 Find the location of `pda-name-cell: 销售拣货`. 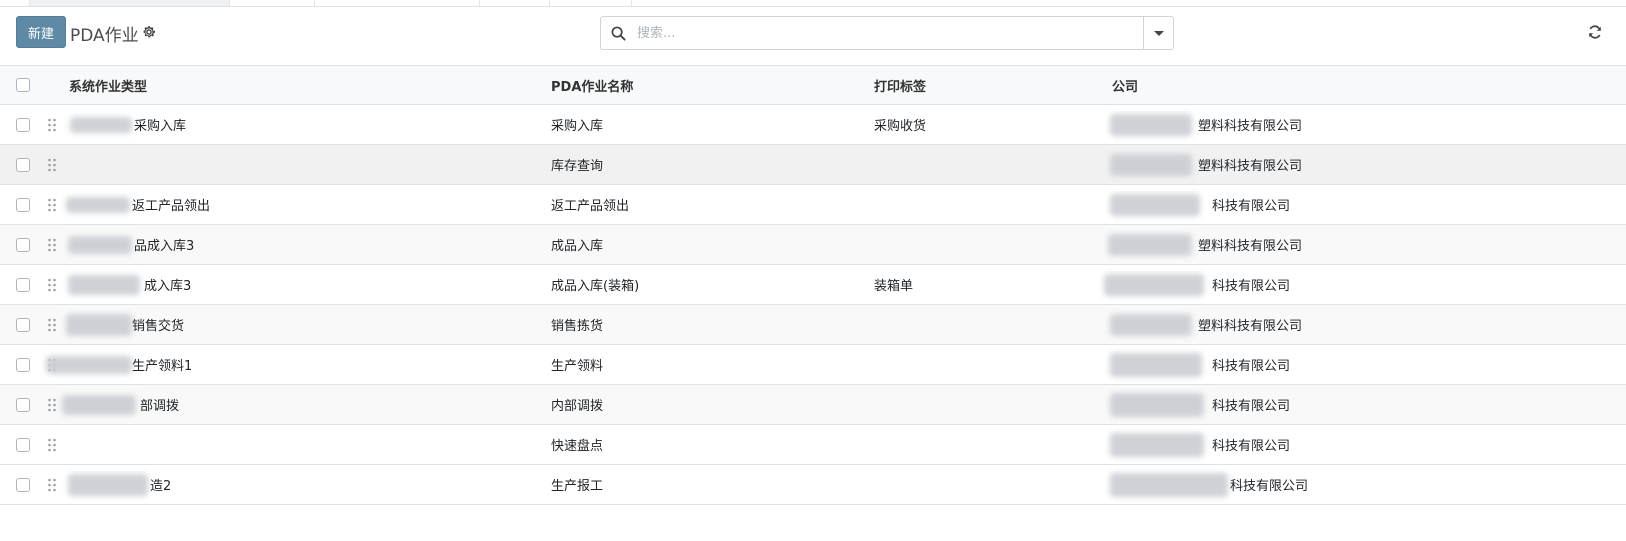

pda-name-cell: 销售拣货 is located at coordinates (577, 326).